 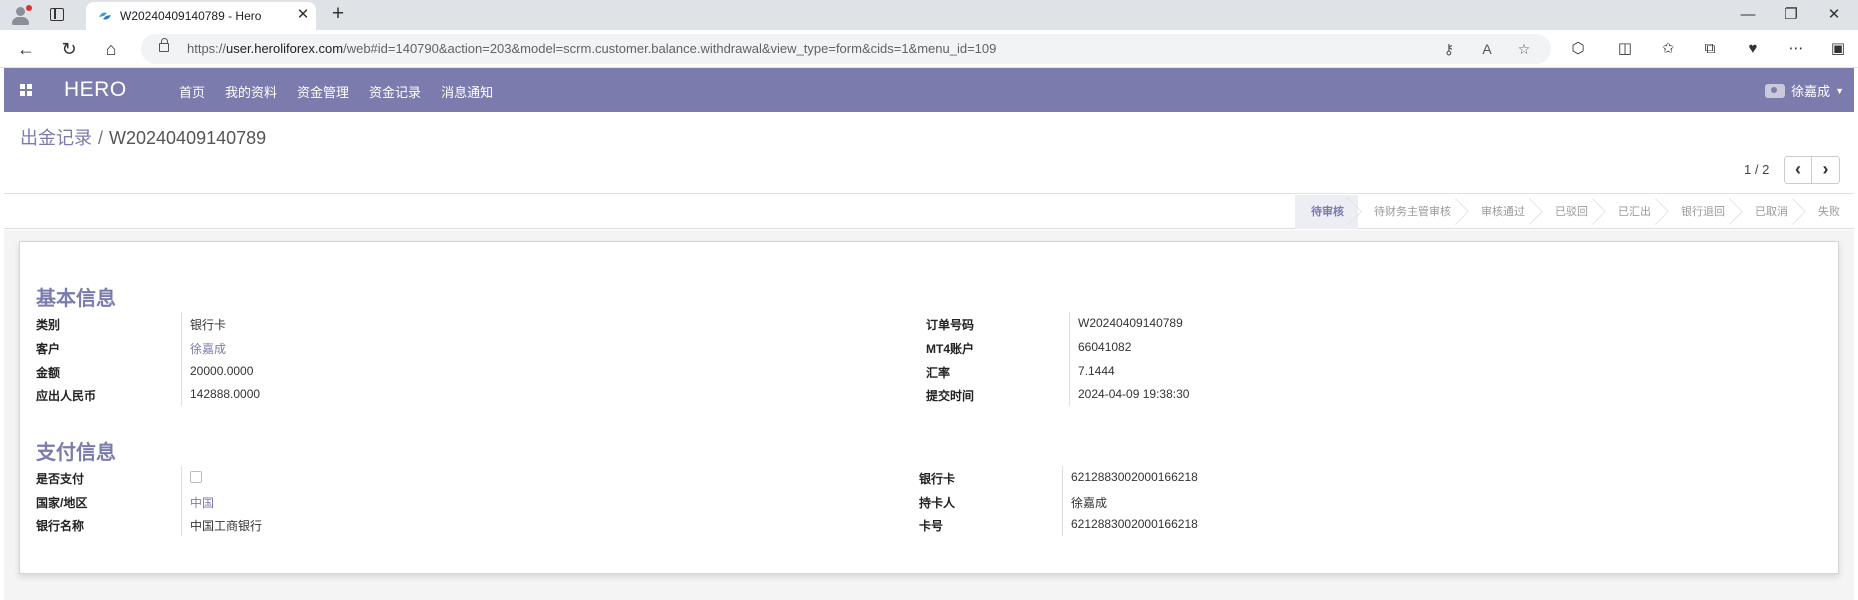 What do you see at coordinates (1502, 212) in the screenshot?
I see `stage-approved: 审核通过` at bounding box center [1502, 212].